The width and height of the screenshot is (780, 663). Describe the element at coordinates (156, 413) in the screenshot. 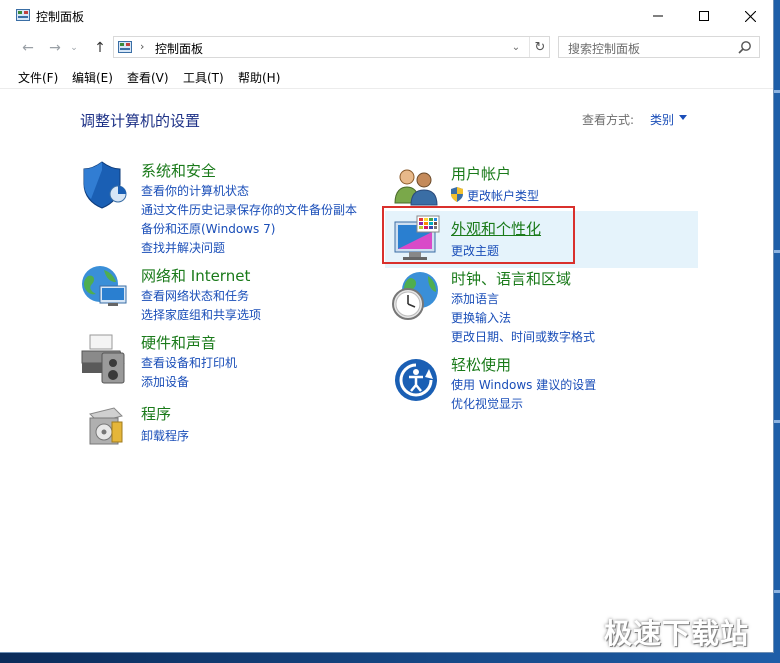

I see `category-programs: 程序` at that location.